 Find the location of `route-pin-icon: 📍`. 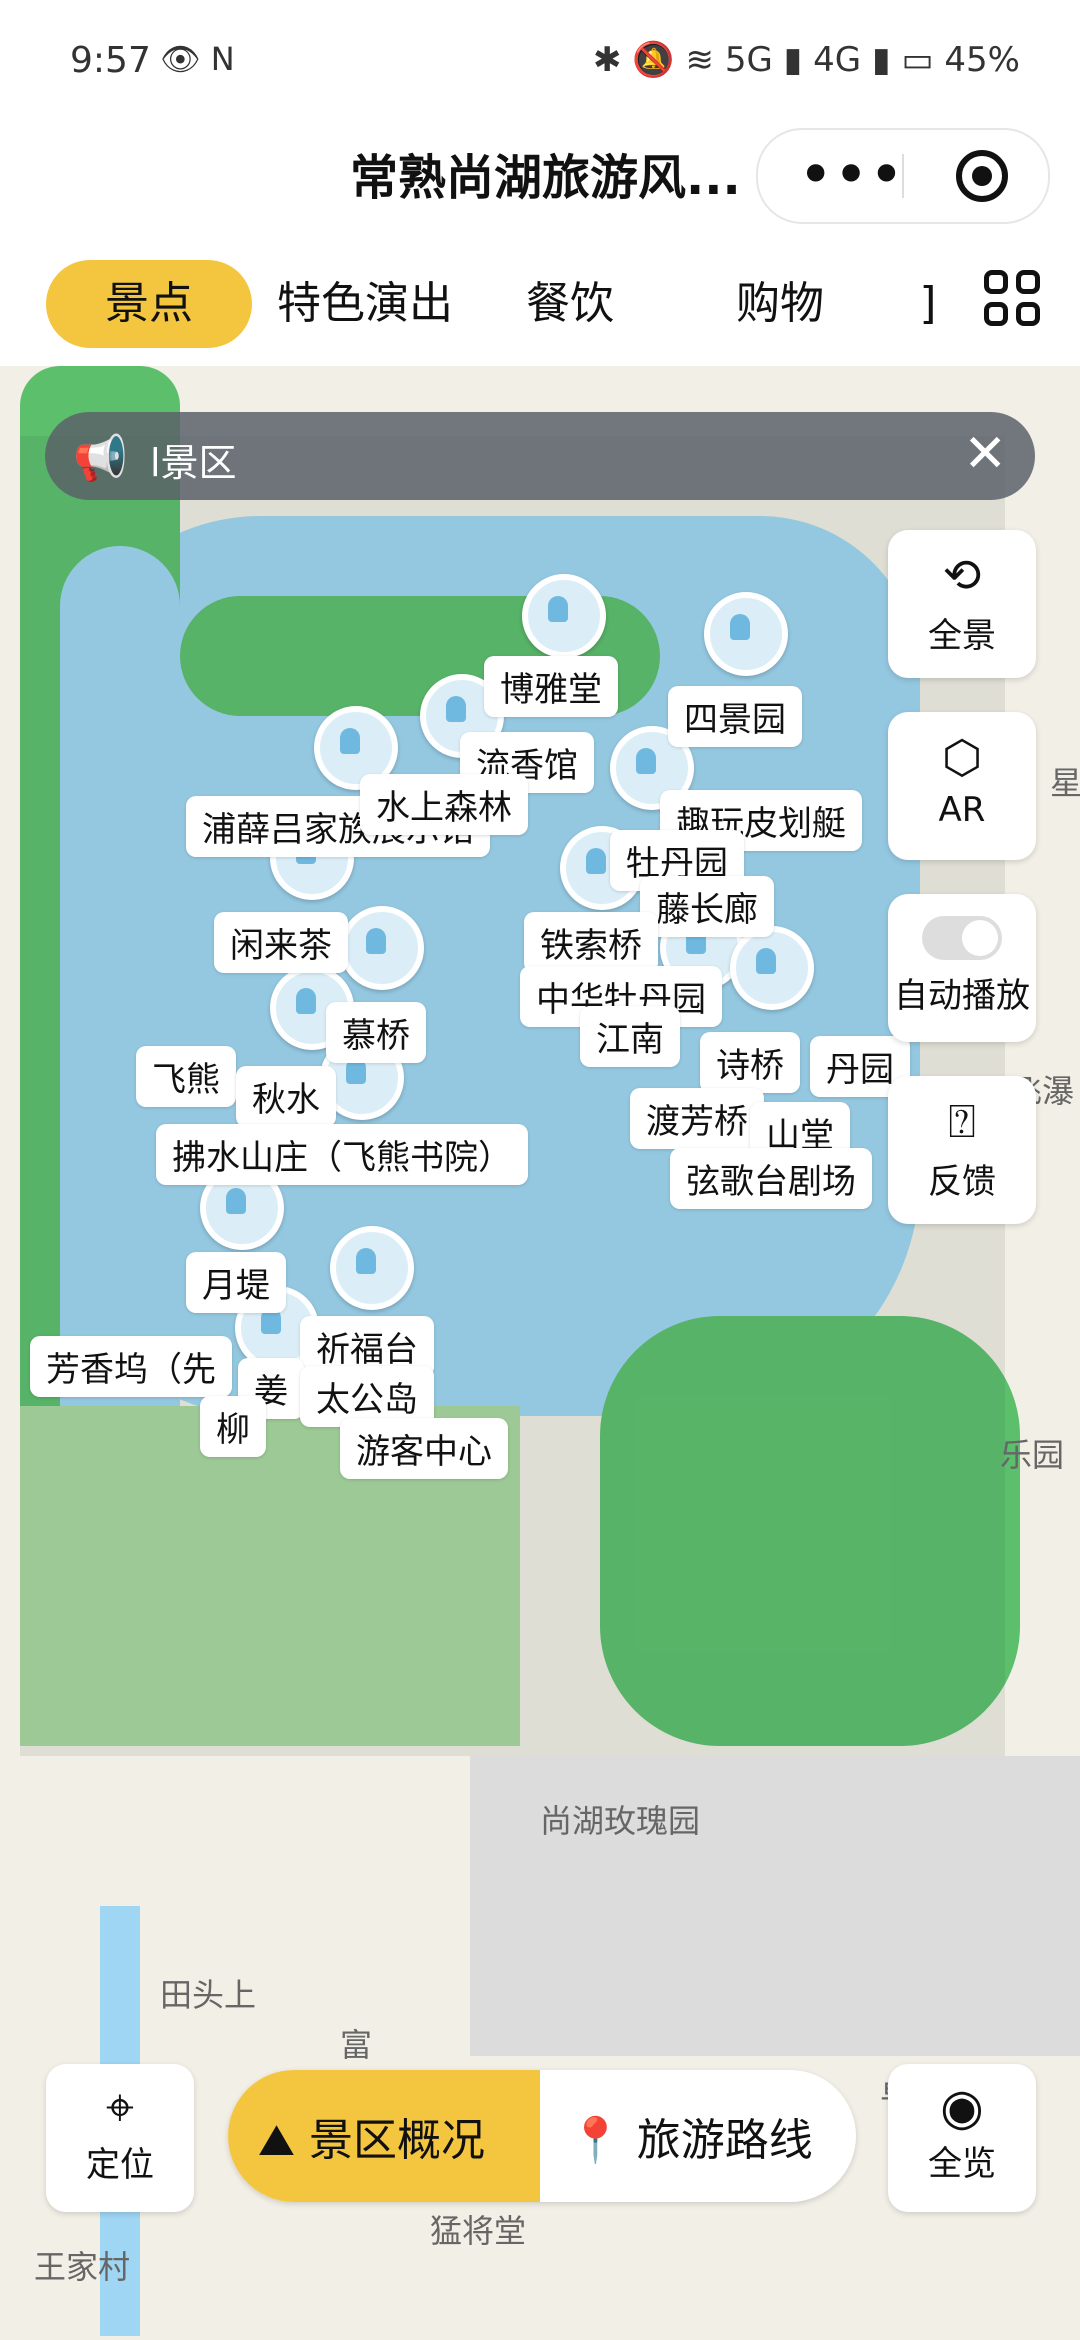

route-pin-icon: 📍 is located at coordinates (595, 2140).